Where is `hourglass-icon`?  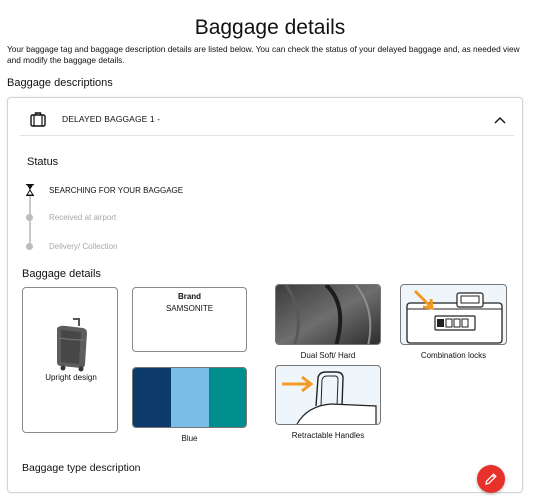 hourglass-icon is located at coordinates (30, 190).